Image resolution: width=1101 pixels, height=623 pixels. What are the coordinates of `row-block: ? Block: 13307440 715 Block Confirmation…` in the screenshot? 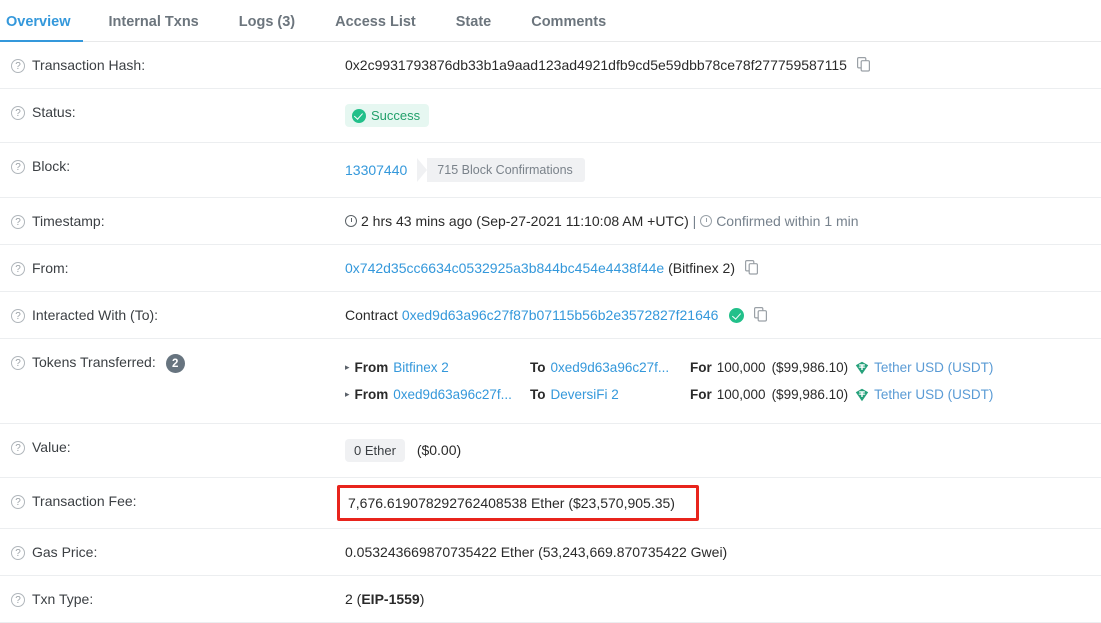 It's located at (550, 170).